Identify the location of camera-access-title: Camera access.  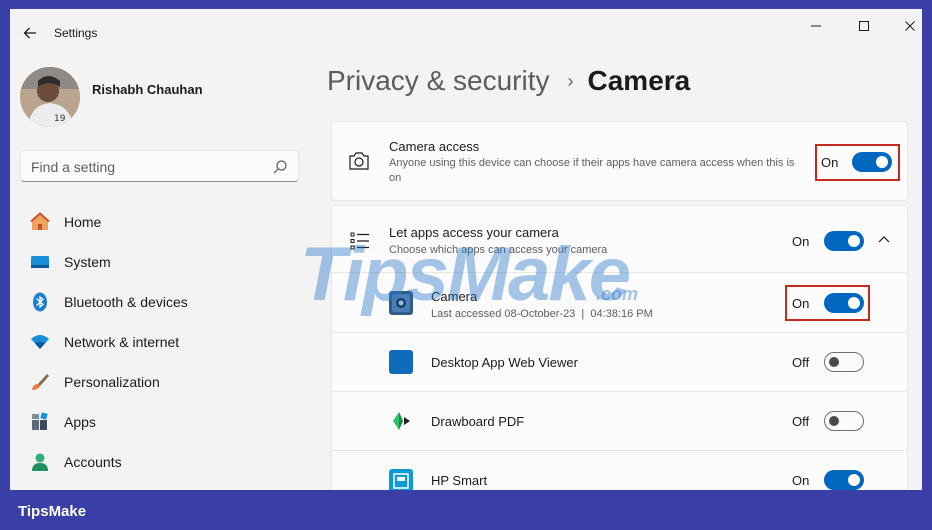
(434, 146).